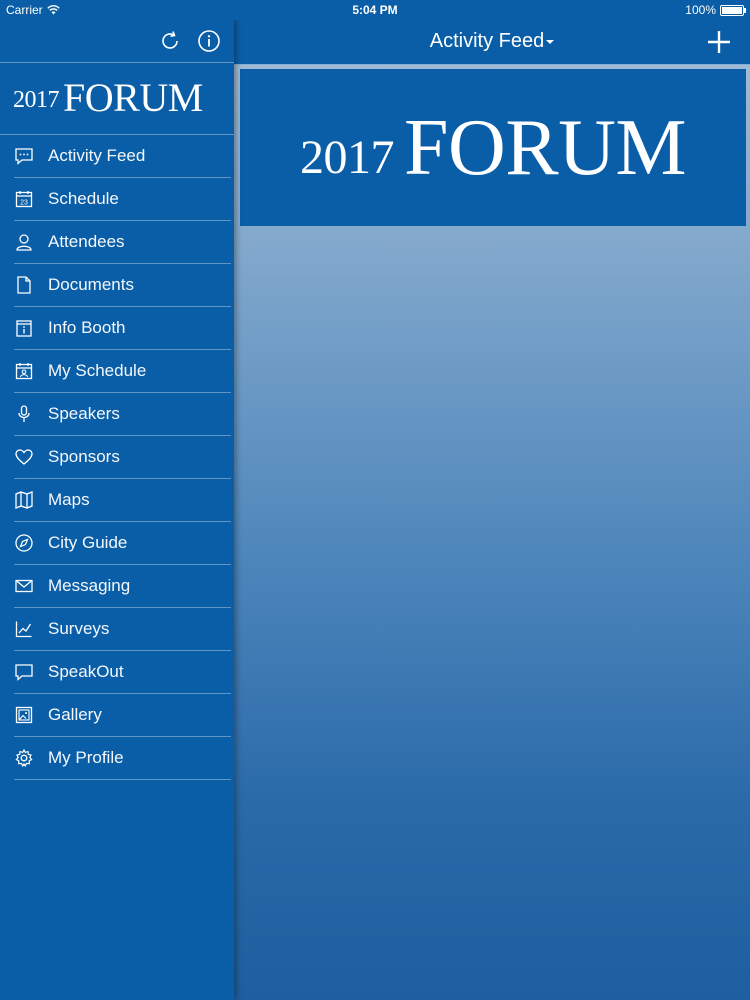 This screenshot has width=750, height=1000. Describe the element at coordinates (97, 155) in the screenshot. I see `sidebar-item-label: Activity Feed` at that location.